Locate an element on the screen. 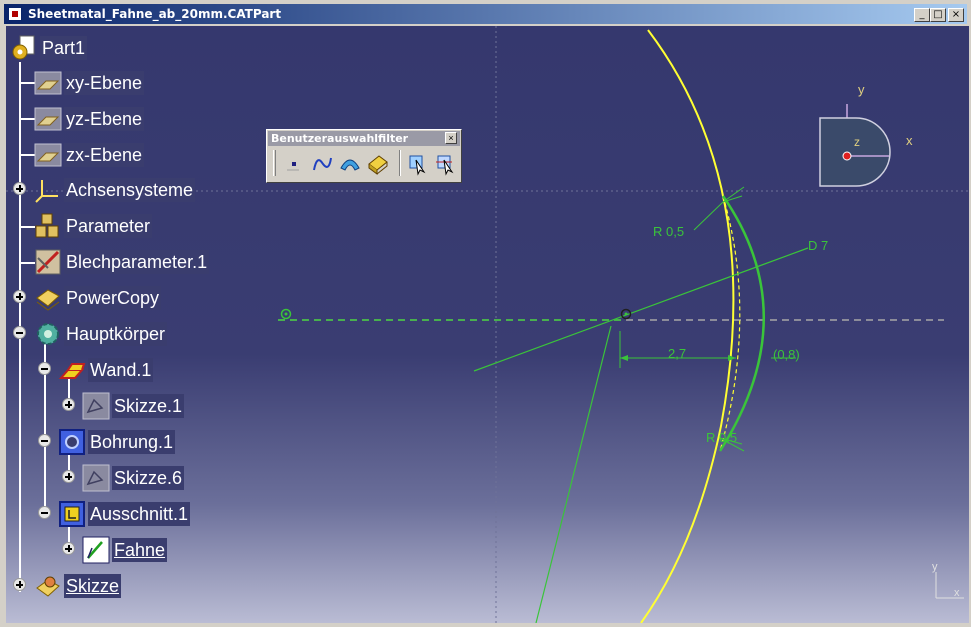 This screenshot has width=971, height=627. tree-item-axis-systems: Achsensysteme is located at coordinates (115, 190).